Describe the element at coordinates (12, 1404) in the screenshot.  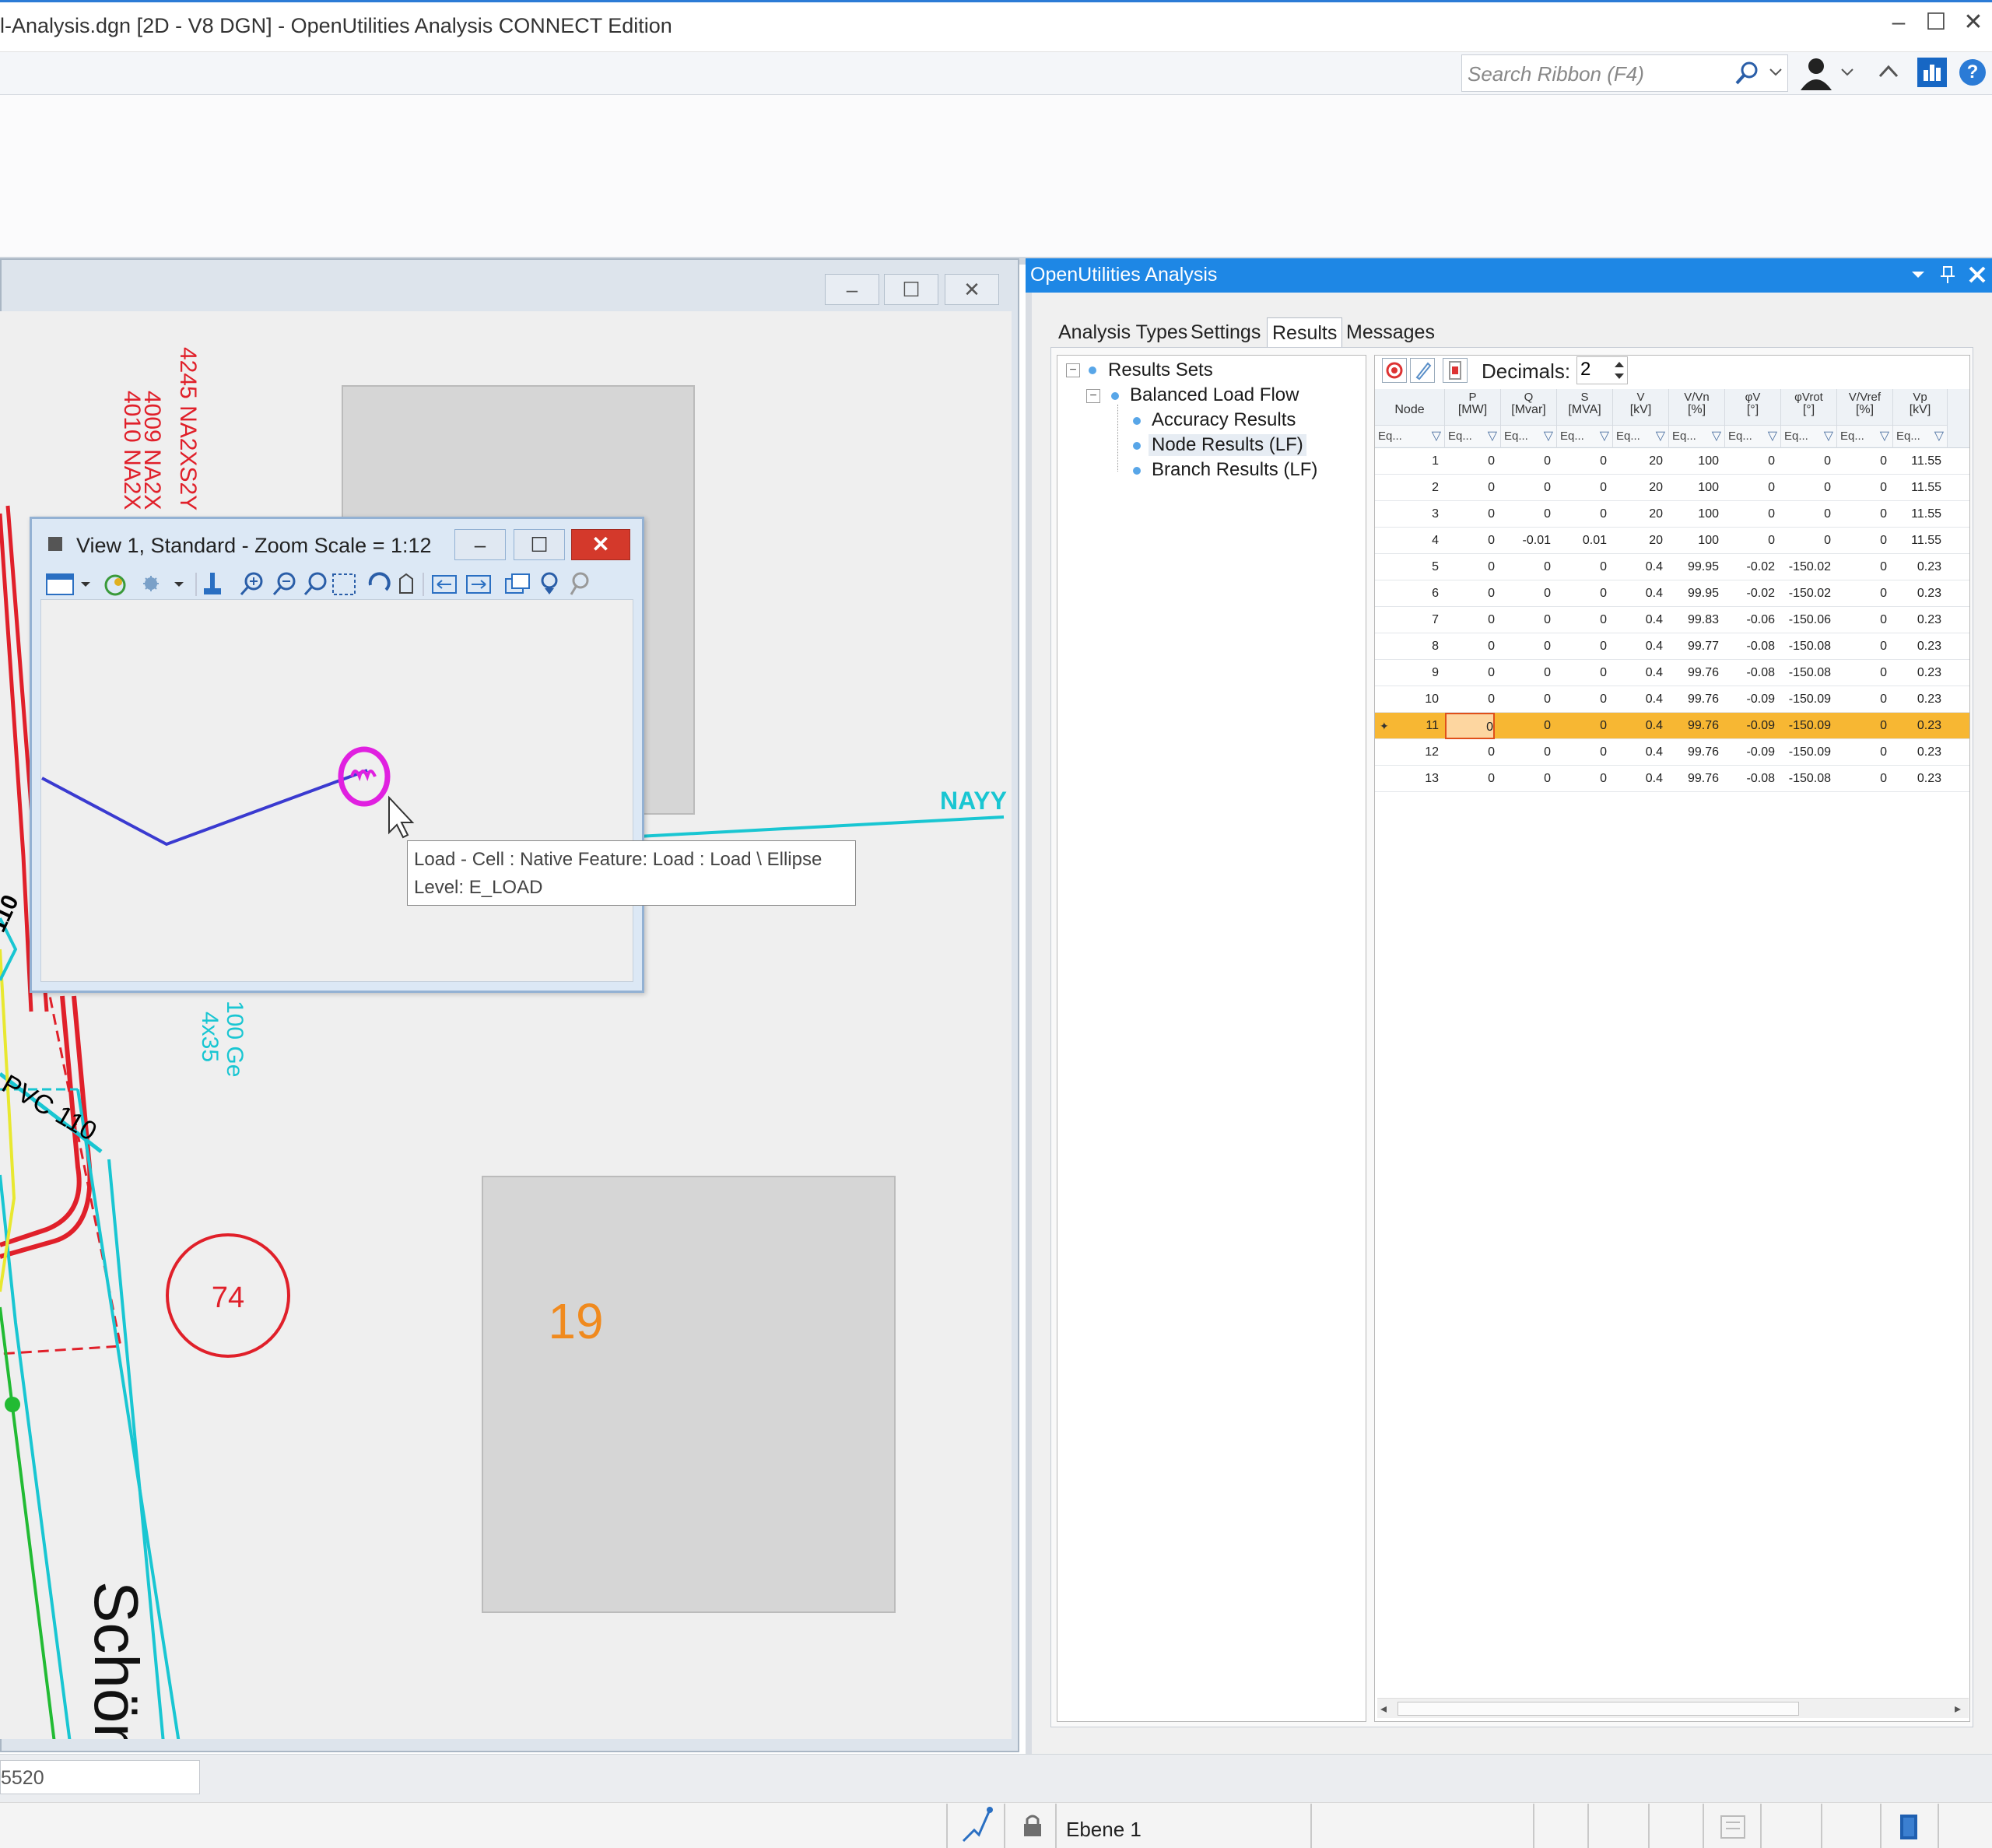
I see `green-node` at that location.